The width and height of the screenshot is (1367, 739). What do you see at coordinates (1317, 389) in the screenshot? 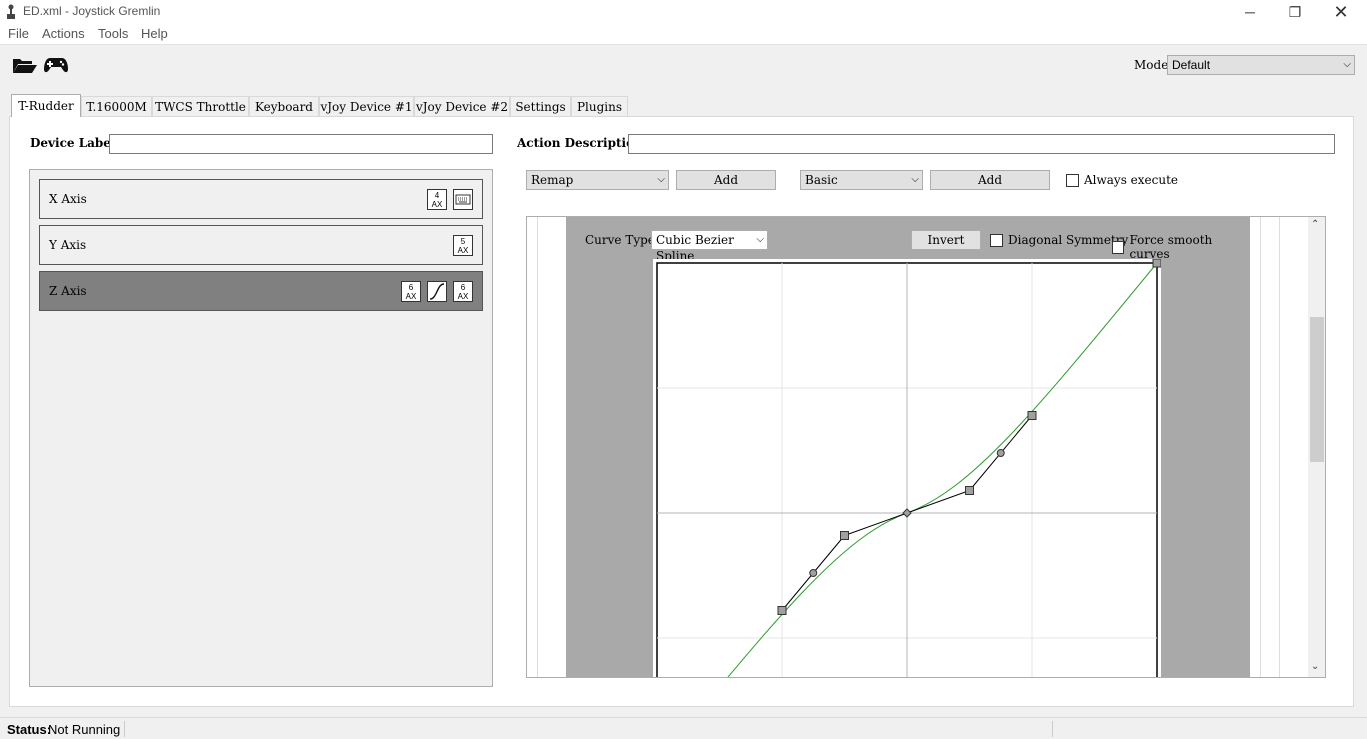
I see `scrollbar-thumb` at bounding box center [1317, 389].